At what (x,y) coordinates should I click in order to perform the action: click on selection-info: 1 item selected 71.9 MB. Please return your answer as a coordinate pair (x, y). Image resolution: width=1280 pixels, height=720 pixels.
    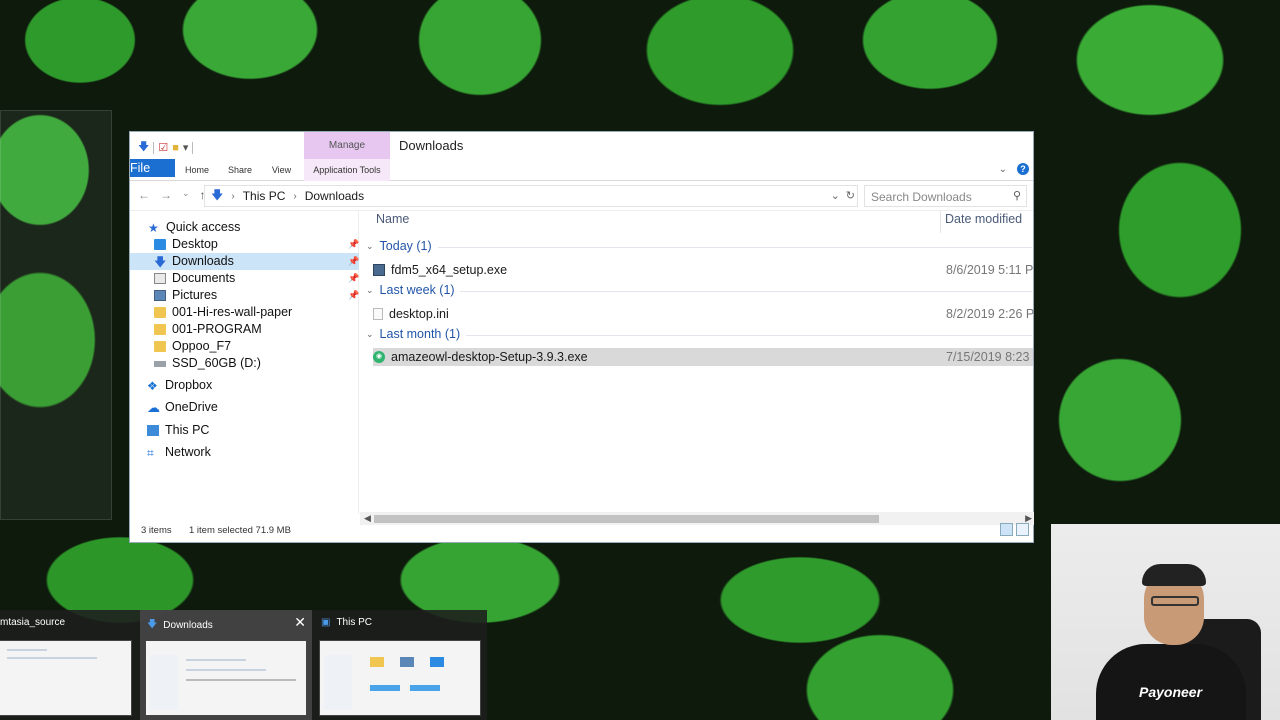
    Looking at the image, I should click on (240, 530).